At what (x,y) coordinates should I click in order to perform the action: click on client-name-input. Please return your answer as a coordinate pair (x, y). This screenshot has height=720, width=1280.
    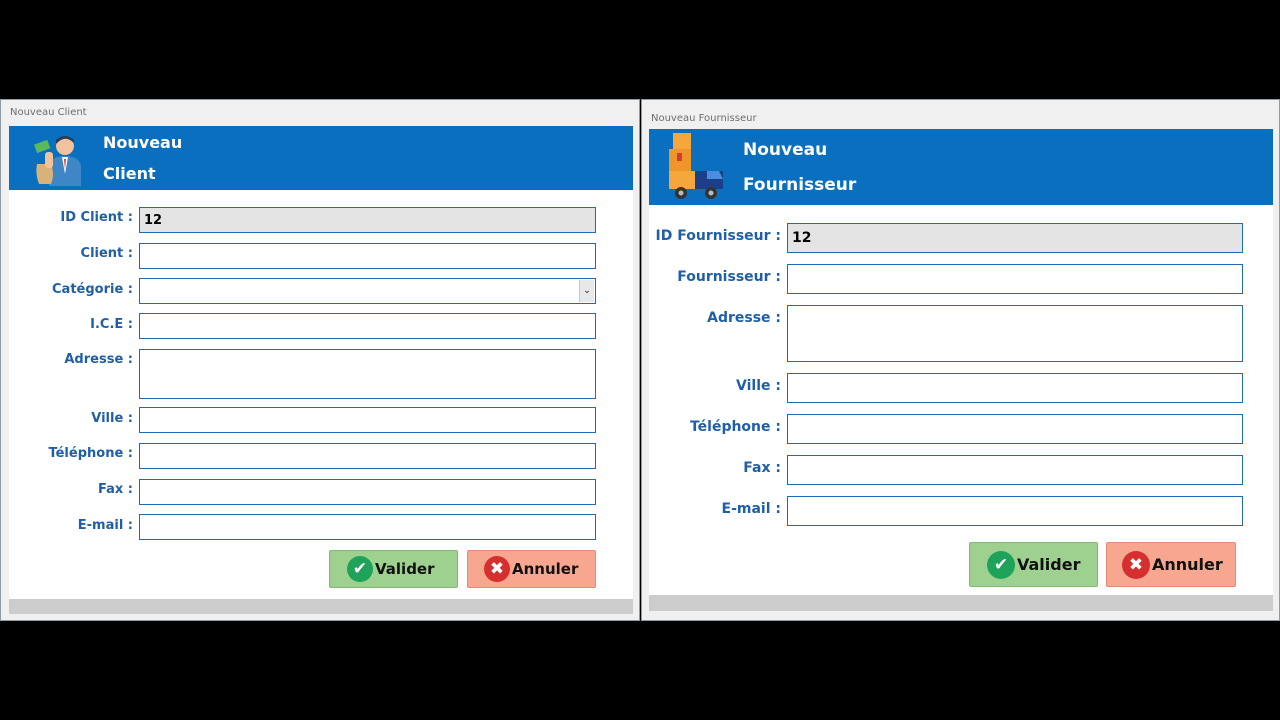
    Looking at the image, I should click on (367, 256).